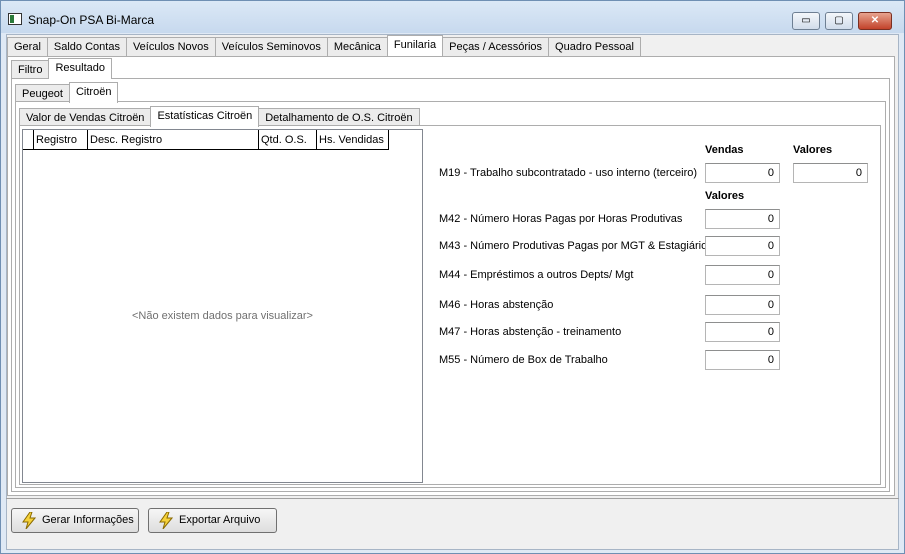 The width and height of the screenshot is (905, 554). What do you see at coordinates (93, 92) in the screenshot?
I see `tab-citroen: Citroën` at bounding box center [93, 92].